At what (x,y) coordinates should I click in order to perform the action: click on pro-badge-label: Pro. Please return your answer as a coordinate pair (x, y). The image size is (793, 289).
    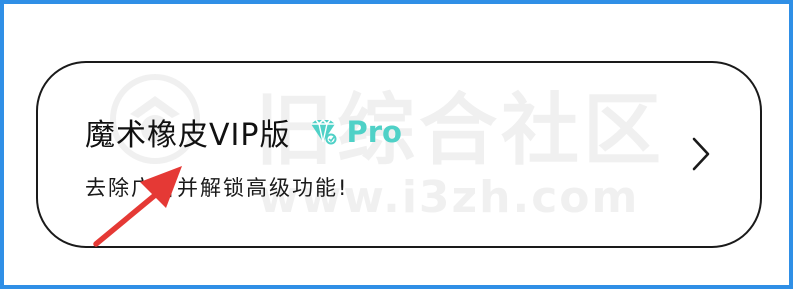
    Looking at the image, I should click on (374, 132).